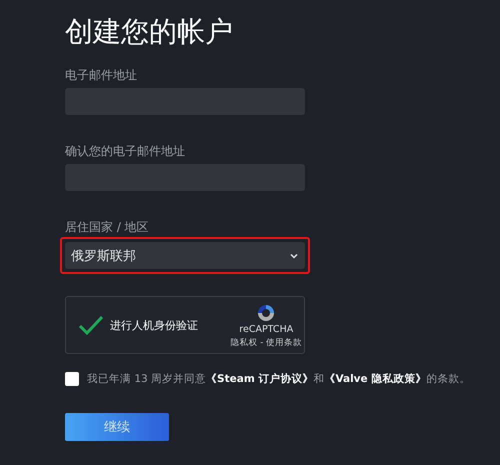 This screenshot has height=465, width=500. What do you see at coordinates (185, 255) in the screenshot?
I see `country-select: 俄罗斯联邦` at bounding box center [185, 255].